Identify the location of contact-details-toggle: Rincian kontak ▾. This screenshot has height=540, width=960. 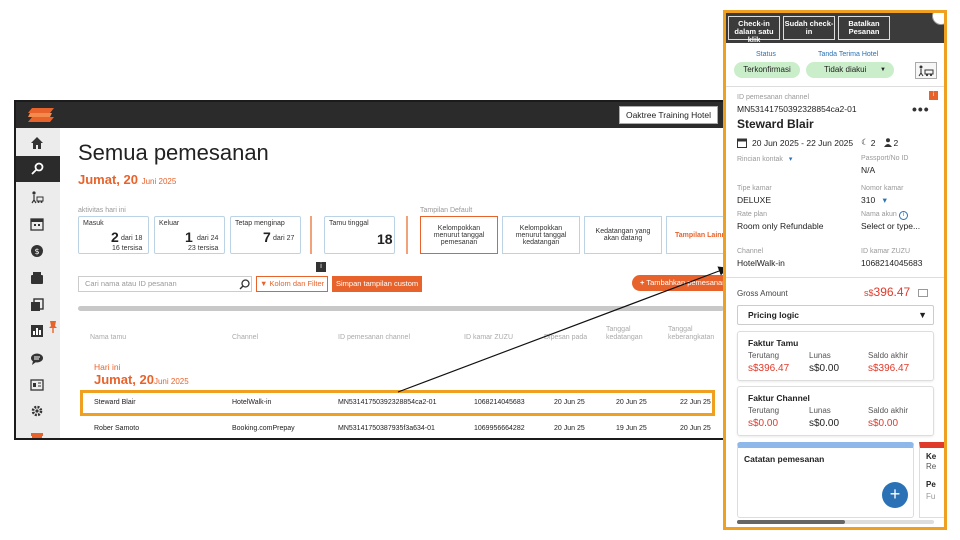
(764, 159).